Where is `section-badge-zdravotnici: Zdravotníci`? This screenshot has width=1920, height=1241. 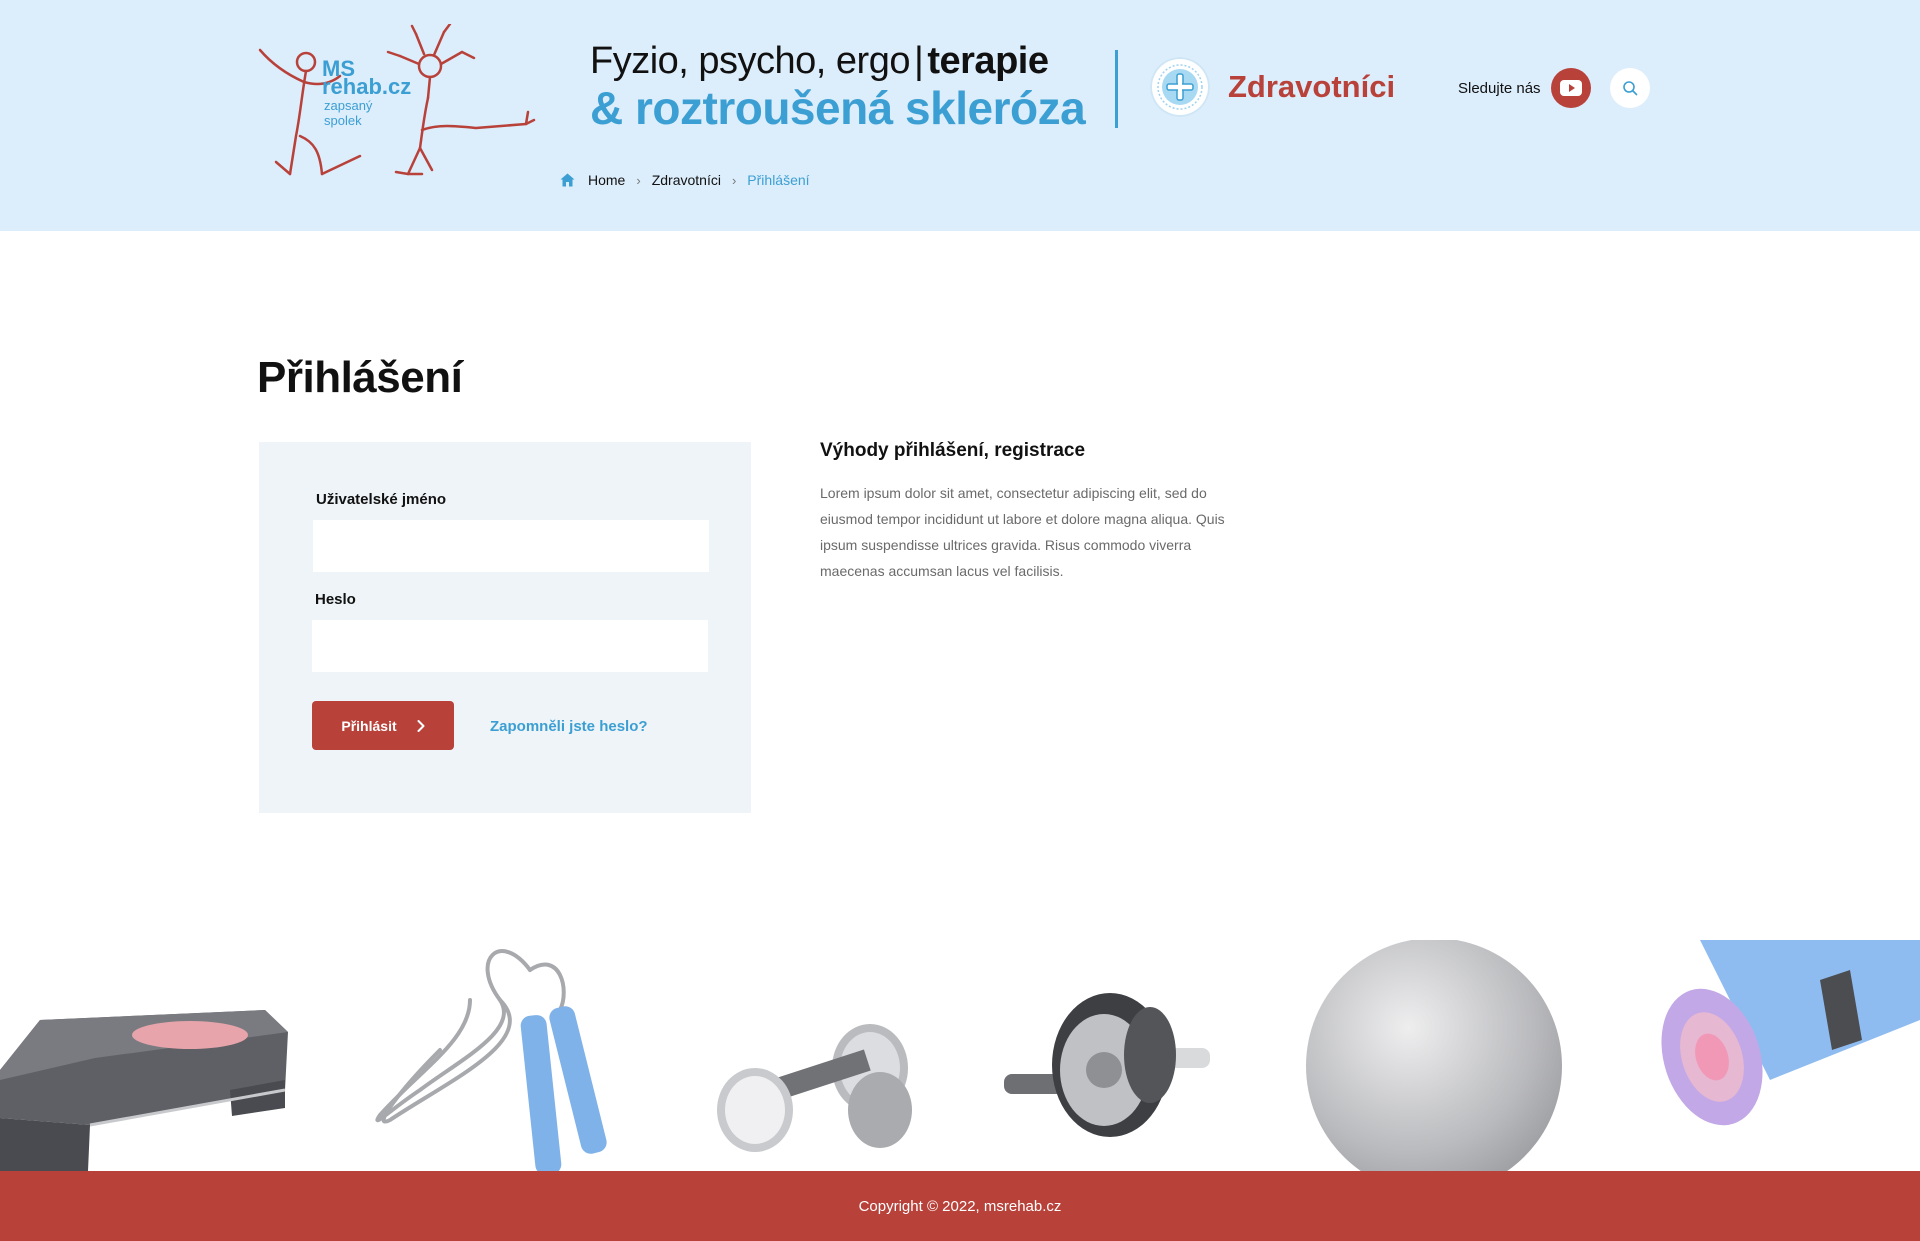 section-badge-zdravotnici: Zdravotníci is located at coordinates (1272, 87).